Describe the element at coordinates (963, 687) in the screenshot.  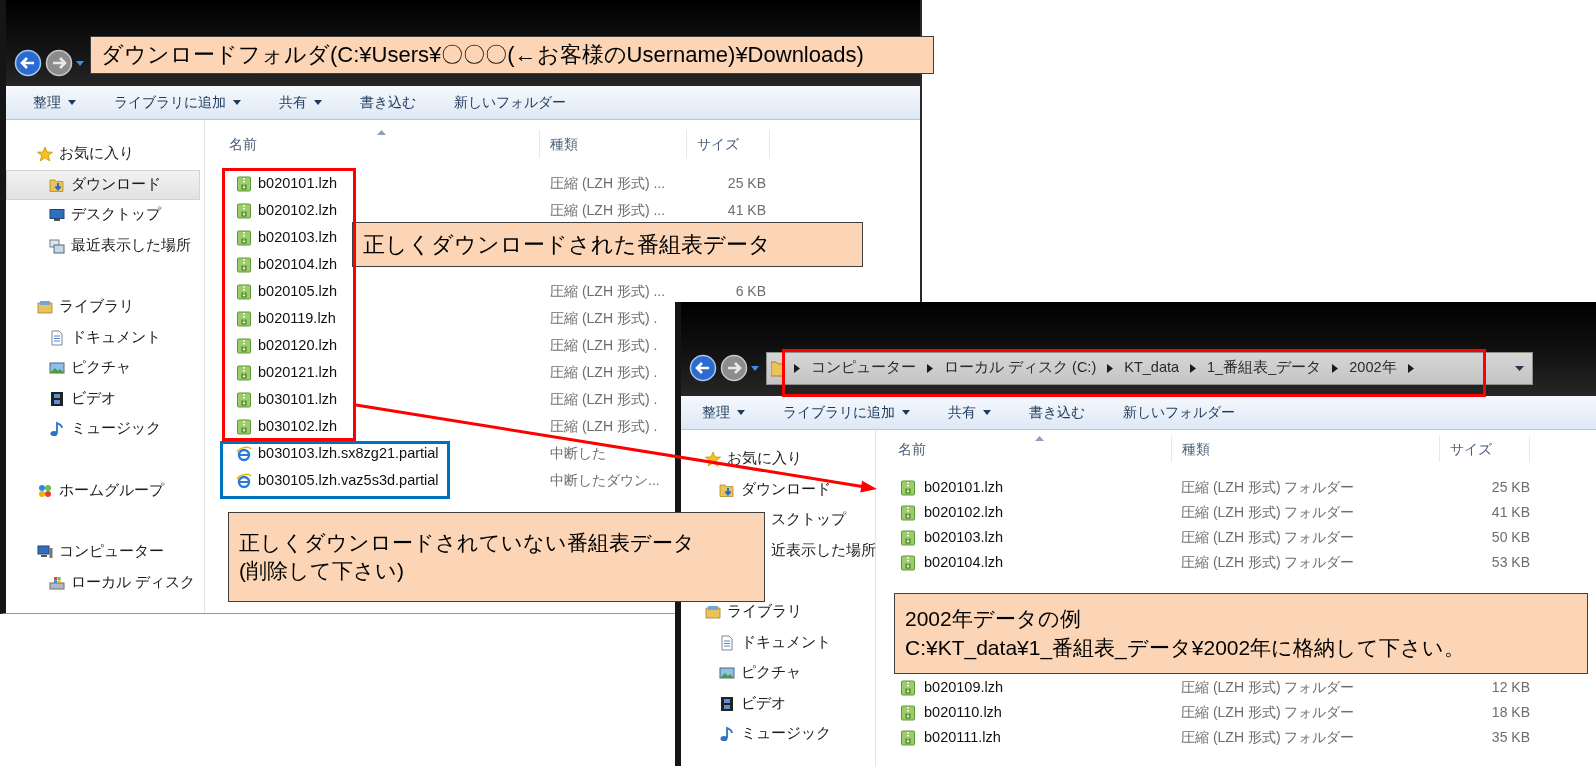
I see `file-name: b020109.lzh` at that location.